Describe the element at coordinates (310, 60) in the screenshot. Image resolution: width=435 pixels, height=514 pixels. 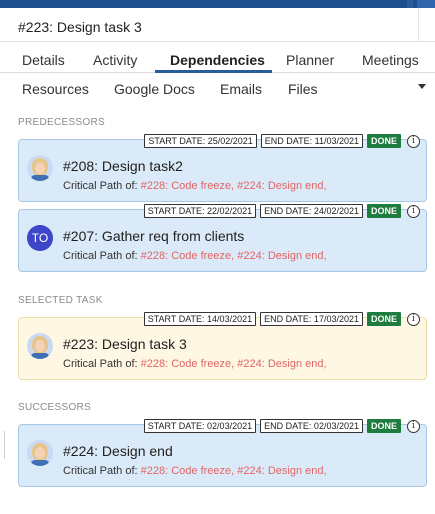
I see `tab-planner: Planner` at that location.